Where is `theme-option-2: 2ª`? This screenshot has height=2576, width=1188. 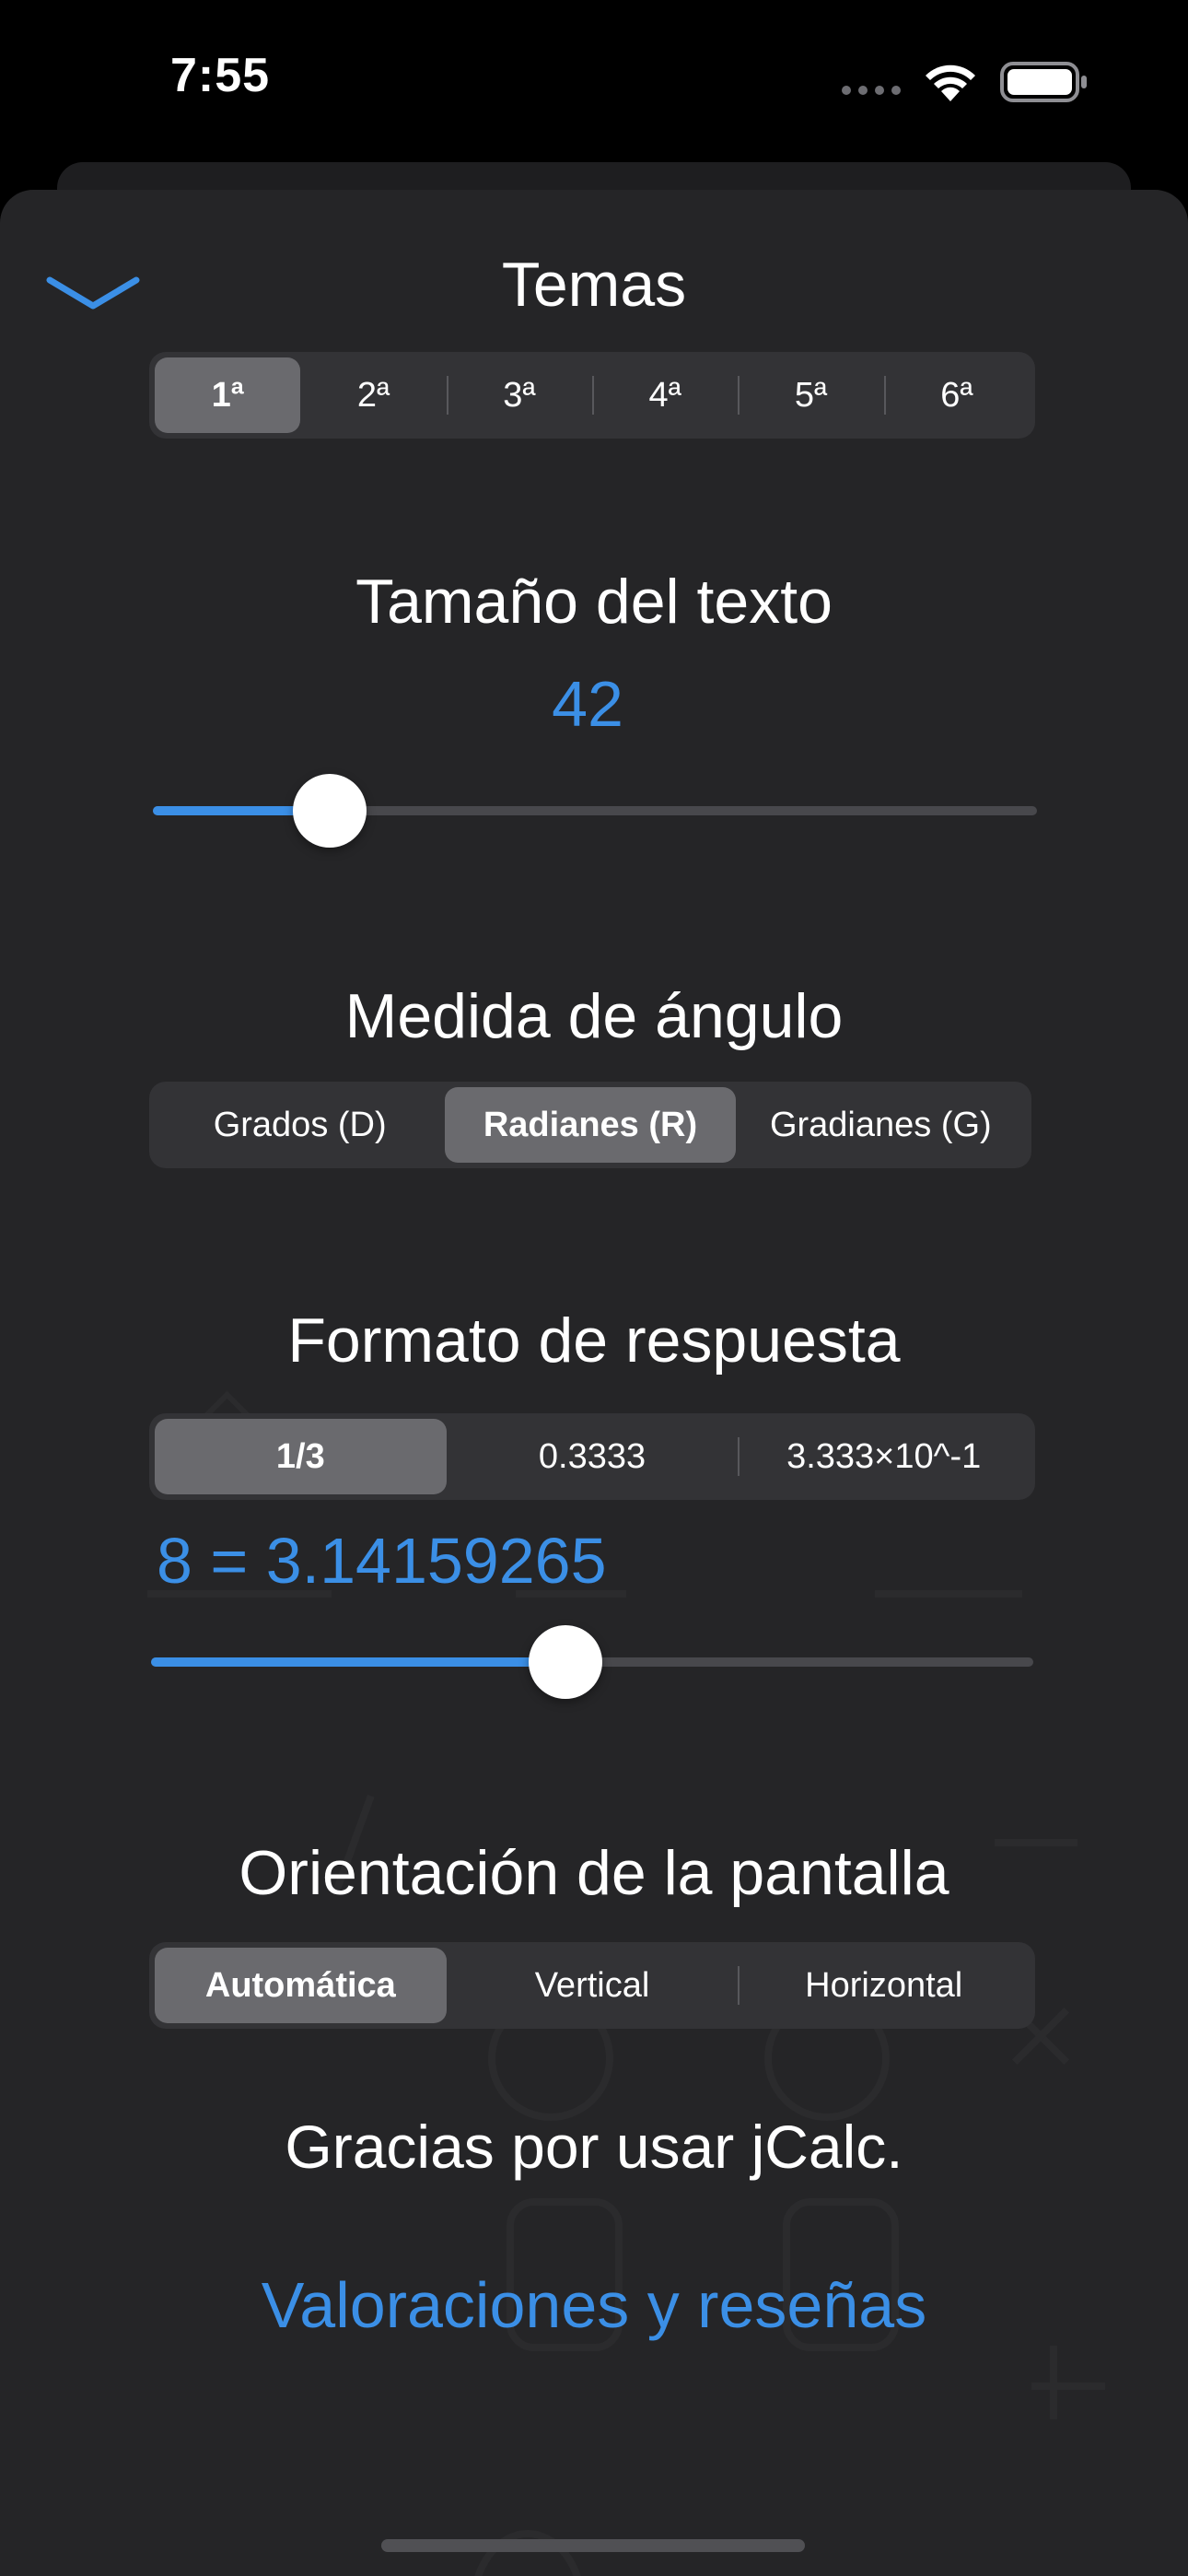 theme-option-2: 2ª is located at coordinates (373, 395).